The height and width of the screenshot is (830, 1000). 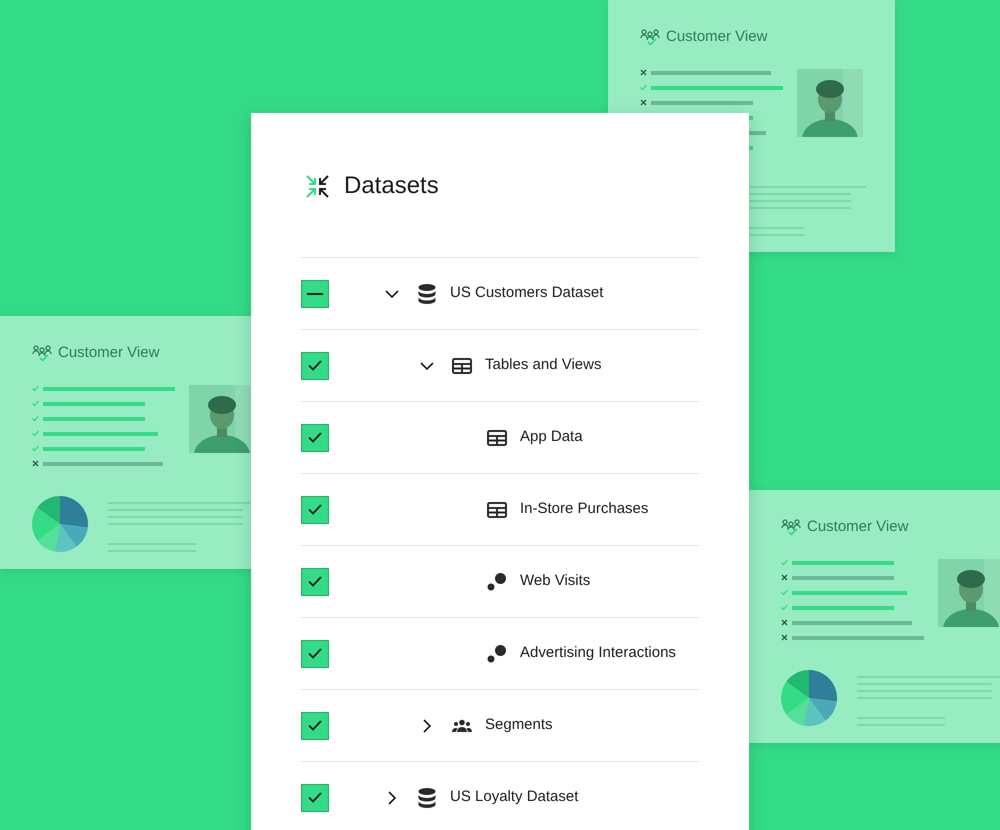 I want to click on collapse-arrows-icon, so click(x=317, y=186).